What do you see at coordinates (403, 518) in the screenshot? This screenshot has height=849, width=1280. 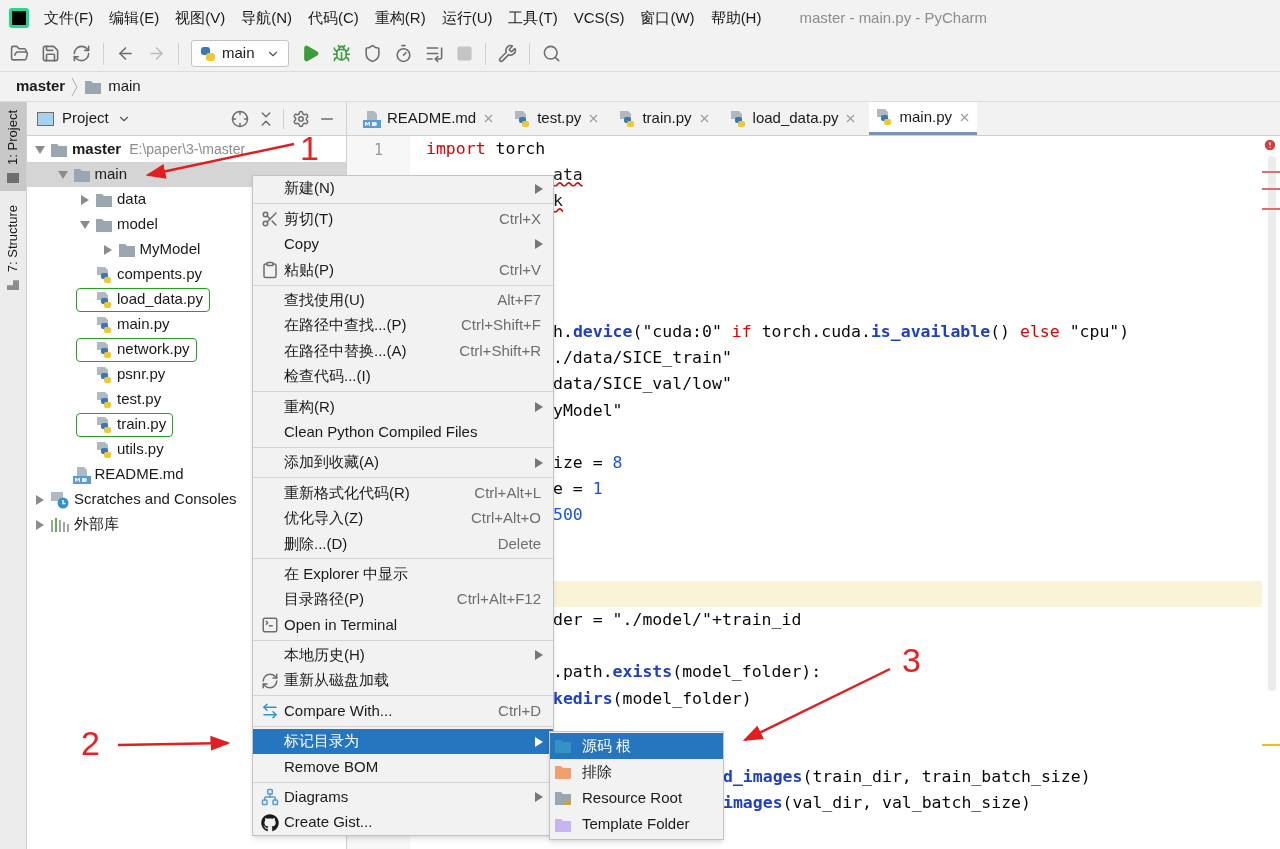 I see `menu-item: 优化导入(Z) Ctrl+Alt+O` at bounding box center [403, 518].